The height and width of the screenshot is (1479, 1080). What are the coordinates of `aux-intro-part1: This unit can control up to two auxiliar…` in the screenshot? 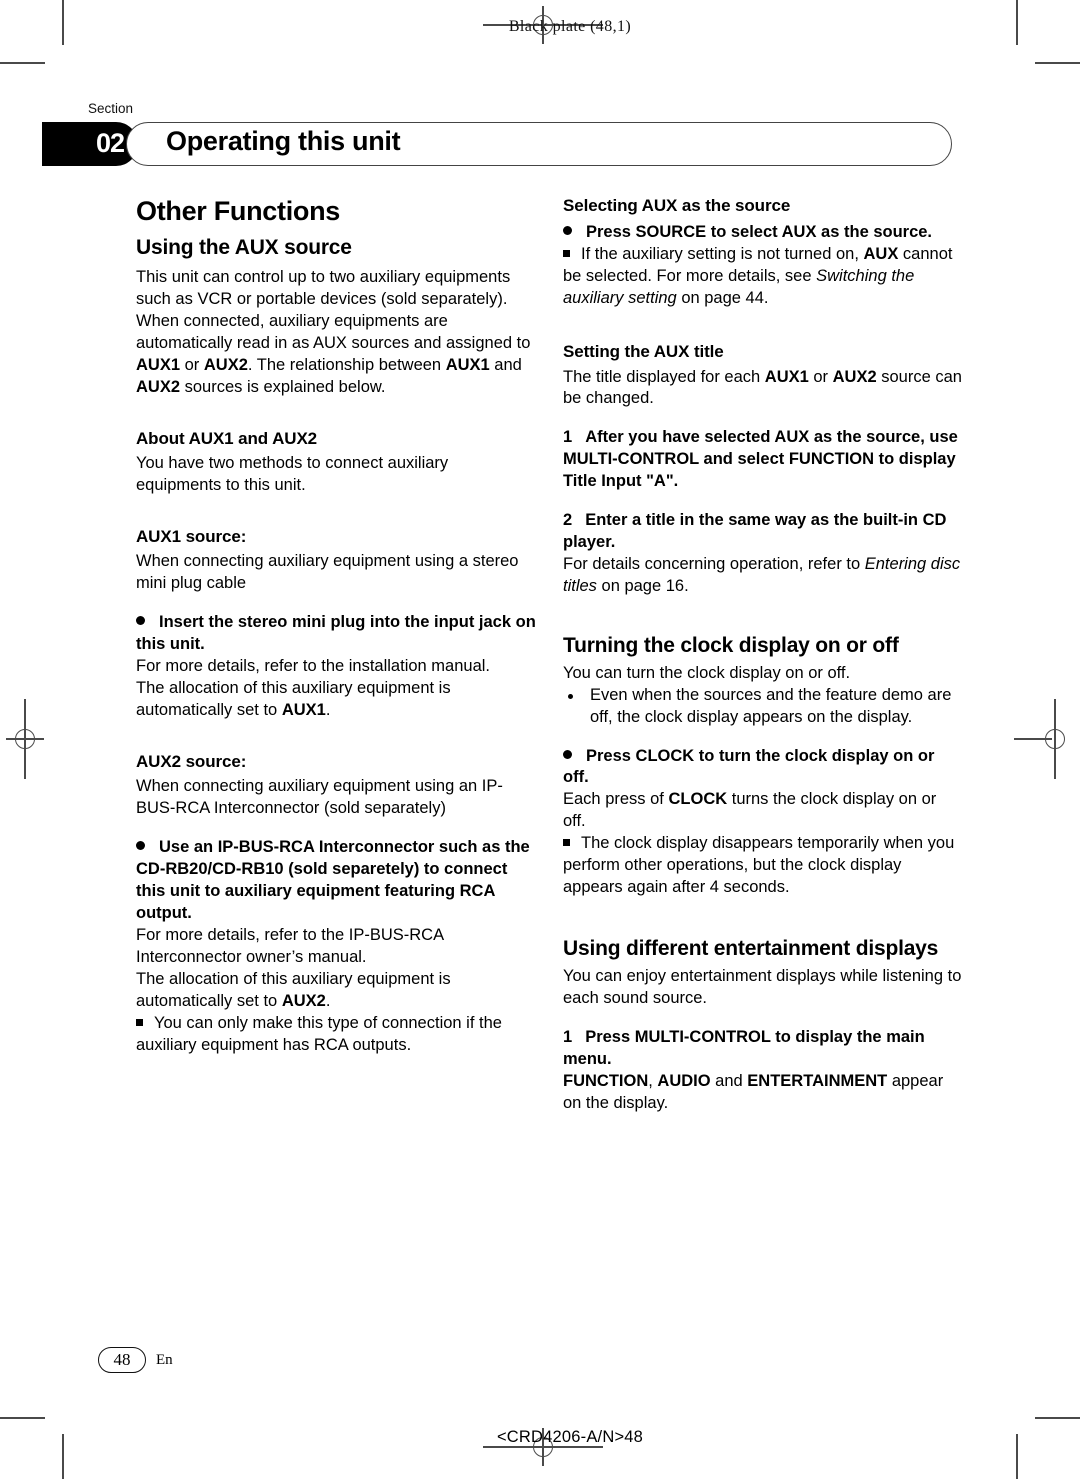 It's located at (333, 310).